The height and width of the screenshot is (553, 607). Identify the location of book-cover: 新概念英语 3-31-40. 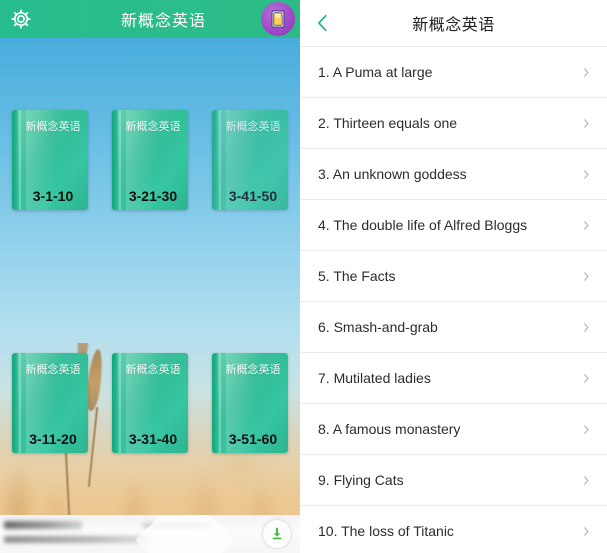
(150, 403).